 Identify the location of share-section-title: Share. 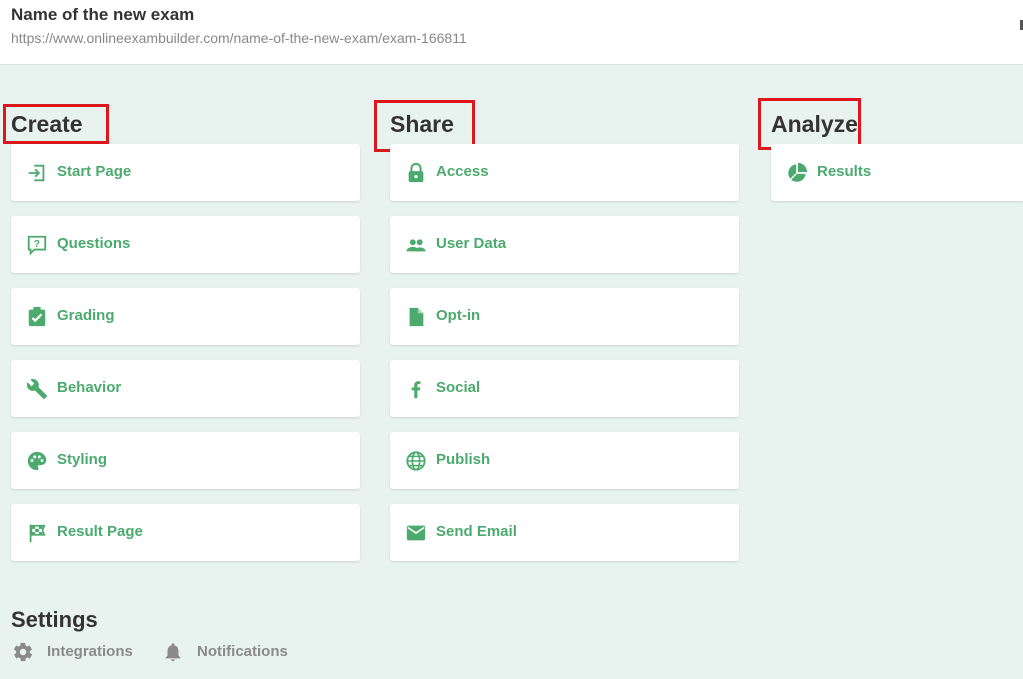
(422, 124).